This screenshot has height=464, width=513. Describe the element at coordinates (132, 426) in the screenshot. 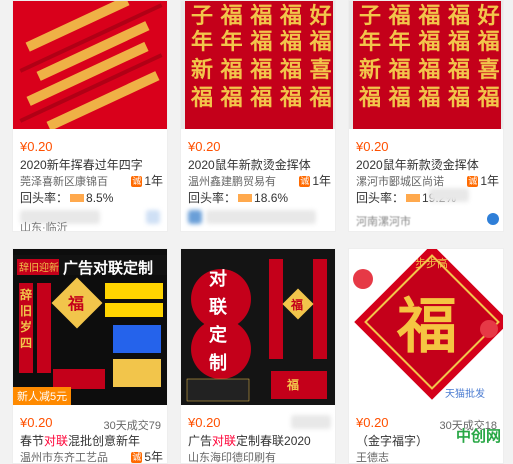

I see `sold-count: 30天成交79` at that location.